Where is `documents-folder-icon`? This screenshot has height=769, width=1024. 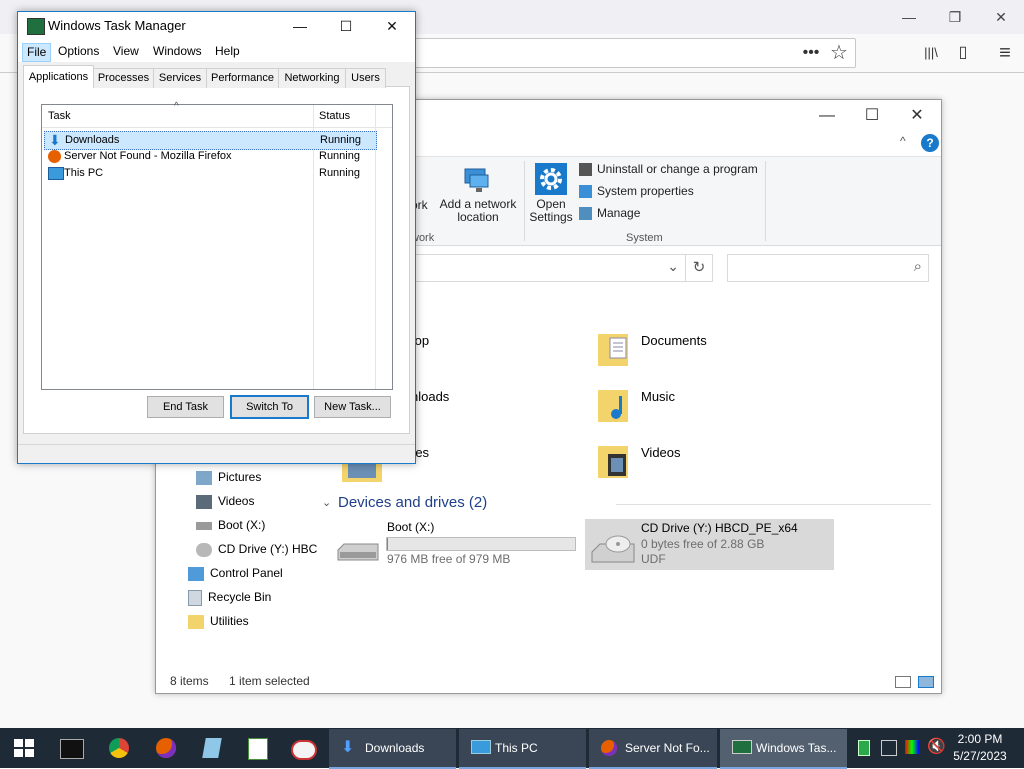
documents-folder-icon is located at coordinates (612, 347).